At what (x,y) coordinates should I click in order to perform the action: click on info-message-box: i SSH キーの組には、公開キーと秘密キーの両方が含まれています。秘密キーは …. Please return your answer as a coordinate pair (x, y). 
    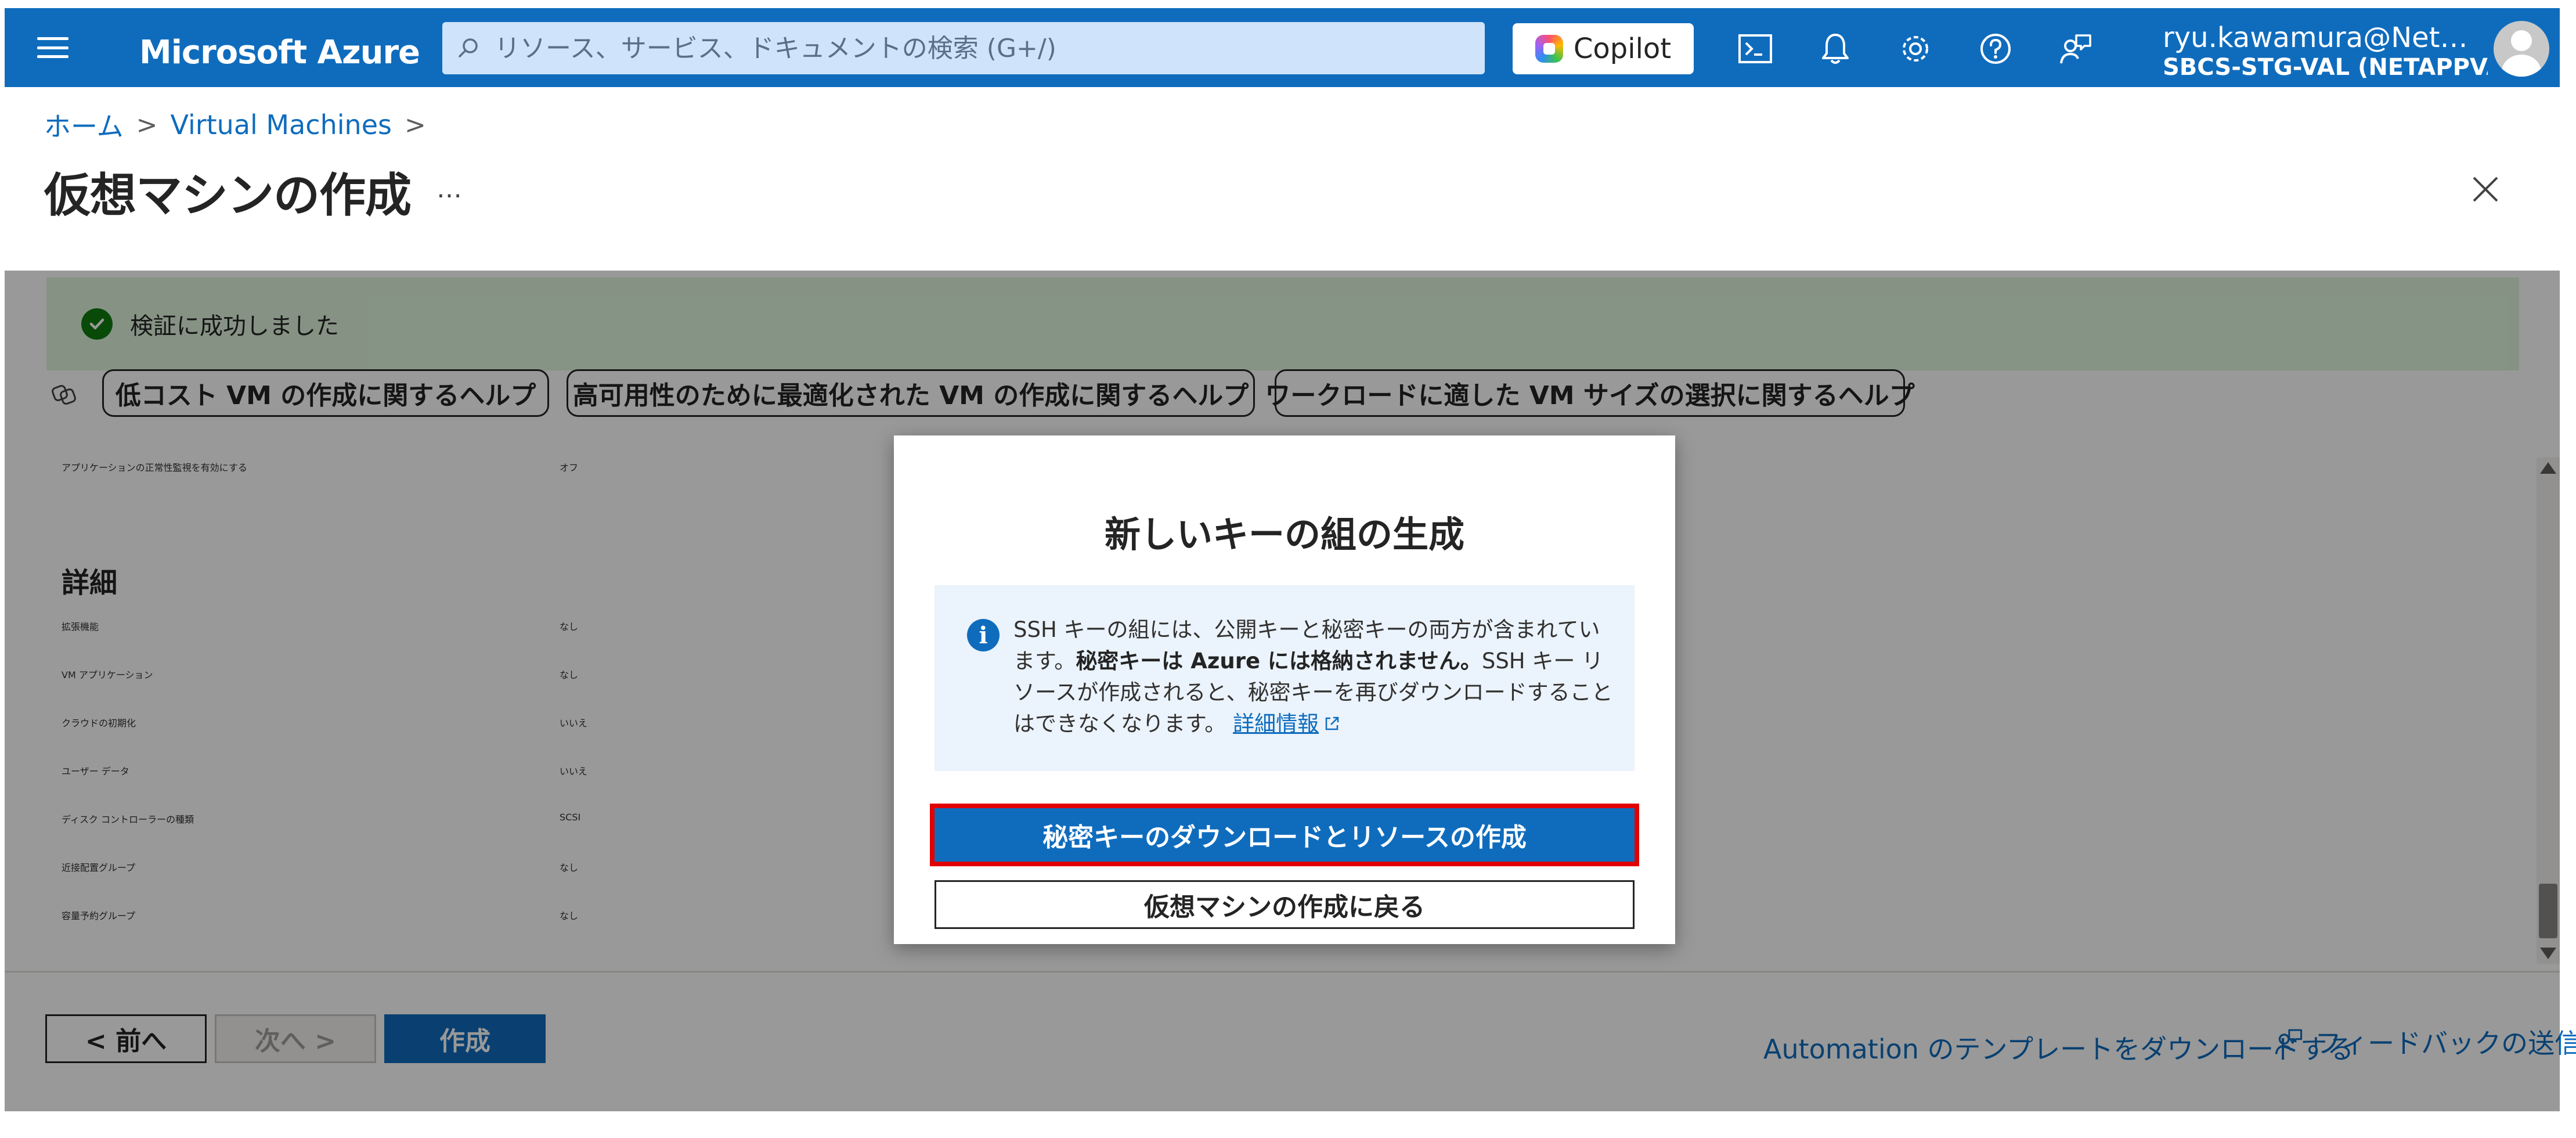
    Looking at the image, I should click on (1285, 678).